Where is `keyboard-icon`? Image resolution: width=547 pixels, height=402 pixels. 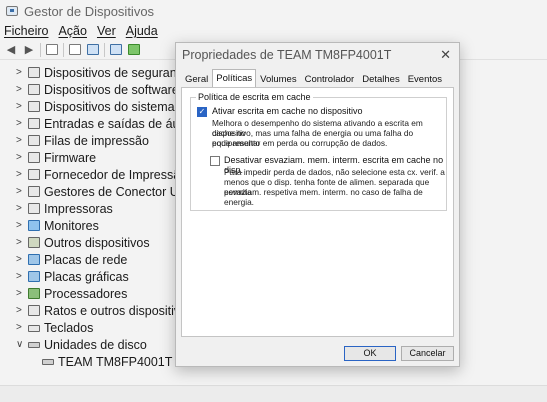
keyboard-icon is located at coordinates (34, 328).